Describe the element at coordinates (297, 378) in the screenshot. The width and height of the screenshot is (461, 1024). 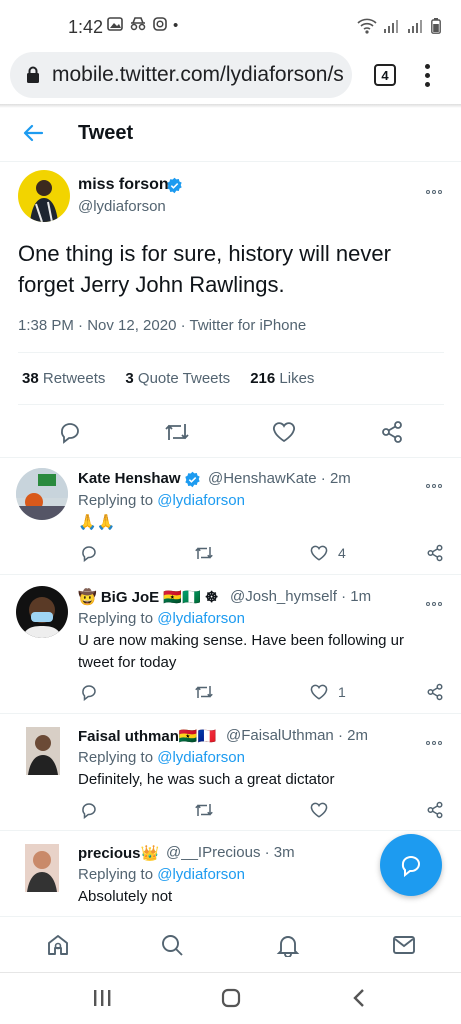
I see `stat-label: Likes` at that location.